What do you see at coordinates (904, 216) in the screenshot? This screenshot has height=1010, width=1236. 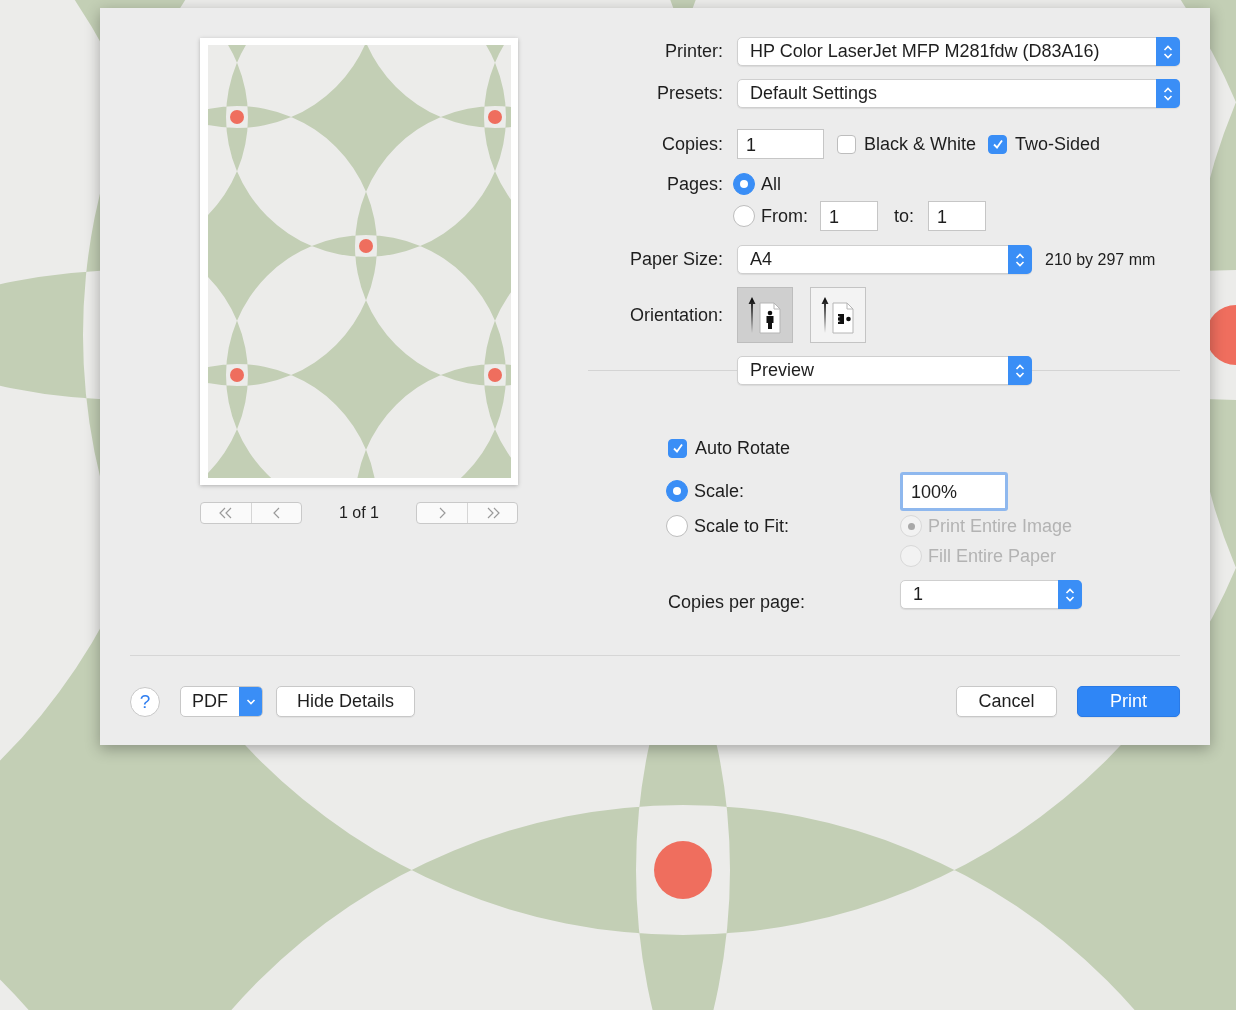 I see `field-label: to:` at bounding box center [904, 216].